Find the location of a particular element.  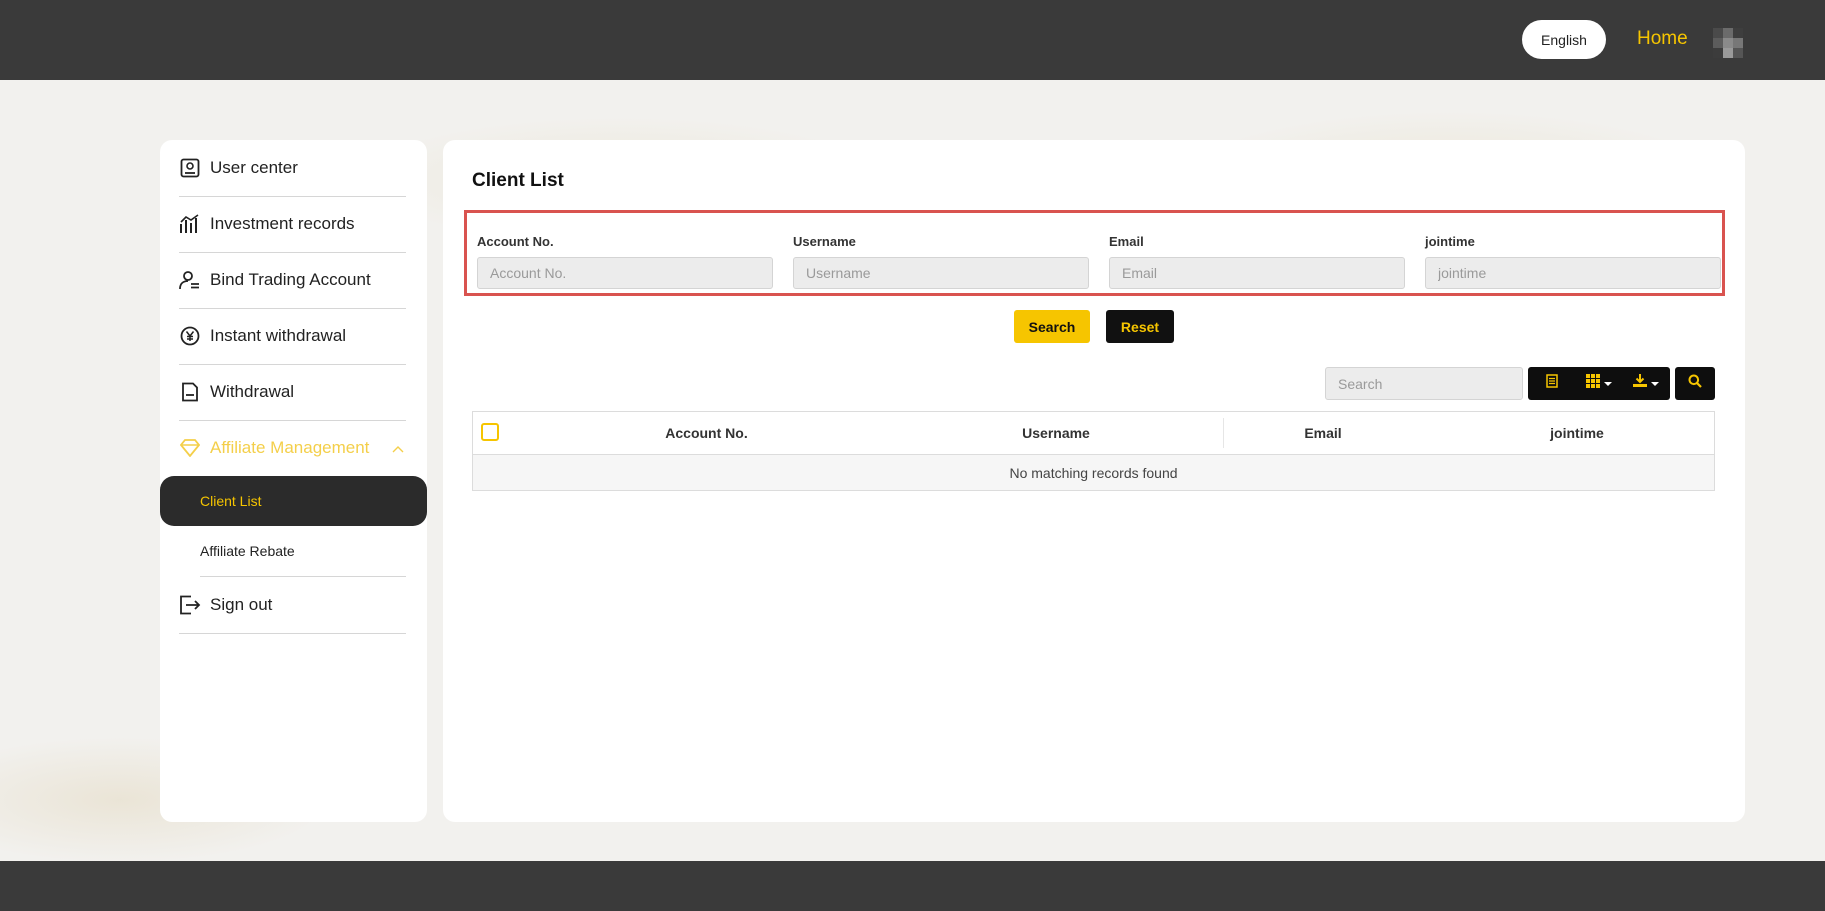

table-search-input is located at coordinates (1424, 383).